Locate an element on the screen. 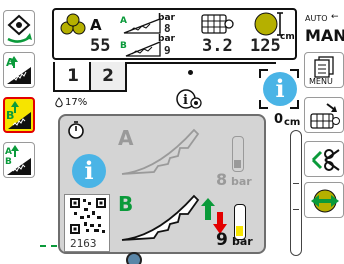 Image resolution: width=344 pixels, height=264 pixels. pressure-a-gauge is located at coordinates (238, 154).